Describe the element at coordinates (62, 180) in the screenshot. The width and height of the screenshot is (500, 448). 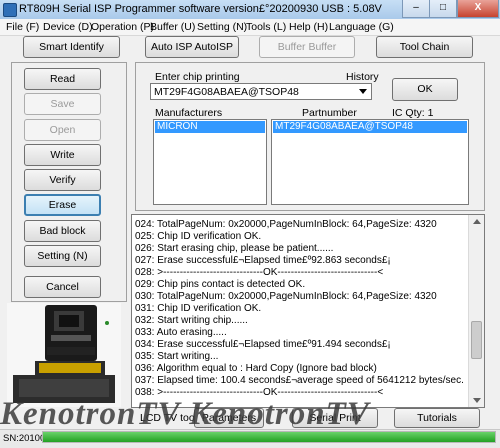
I see `verify-button: Verify` at that location.